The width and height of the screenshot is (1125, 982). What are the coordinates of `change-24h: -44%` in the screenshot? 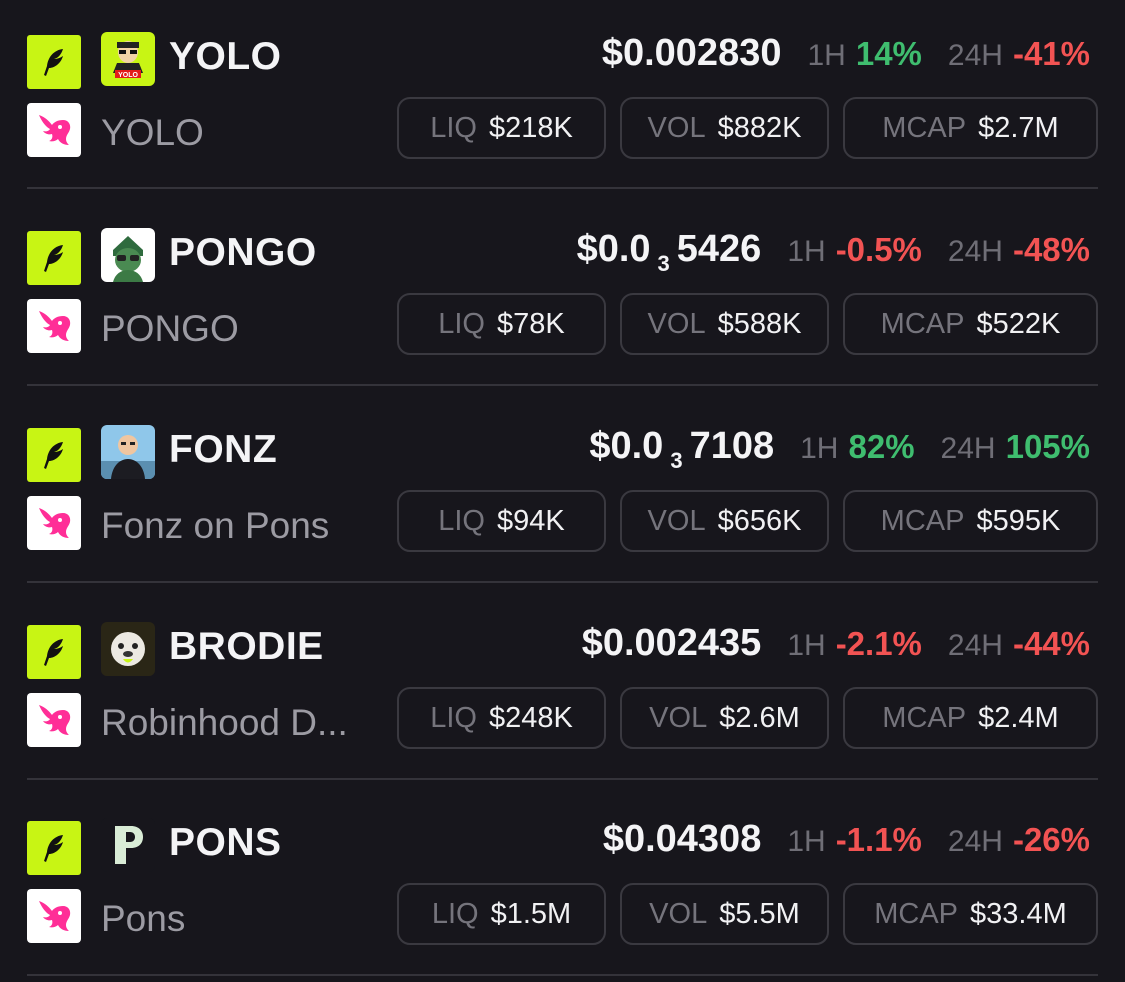 It's located at (1051, 643).